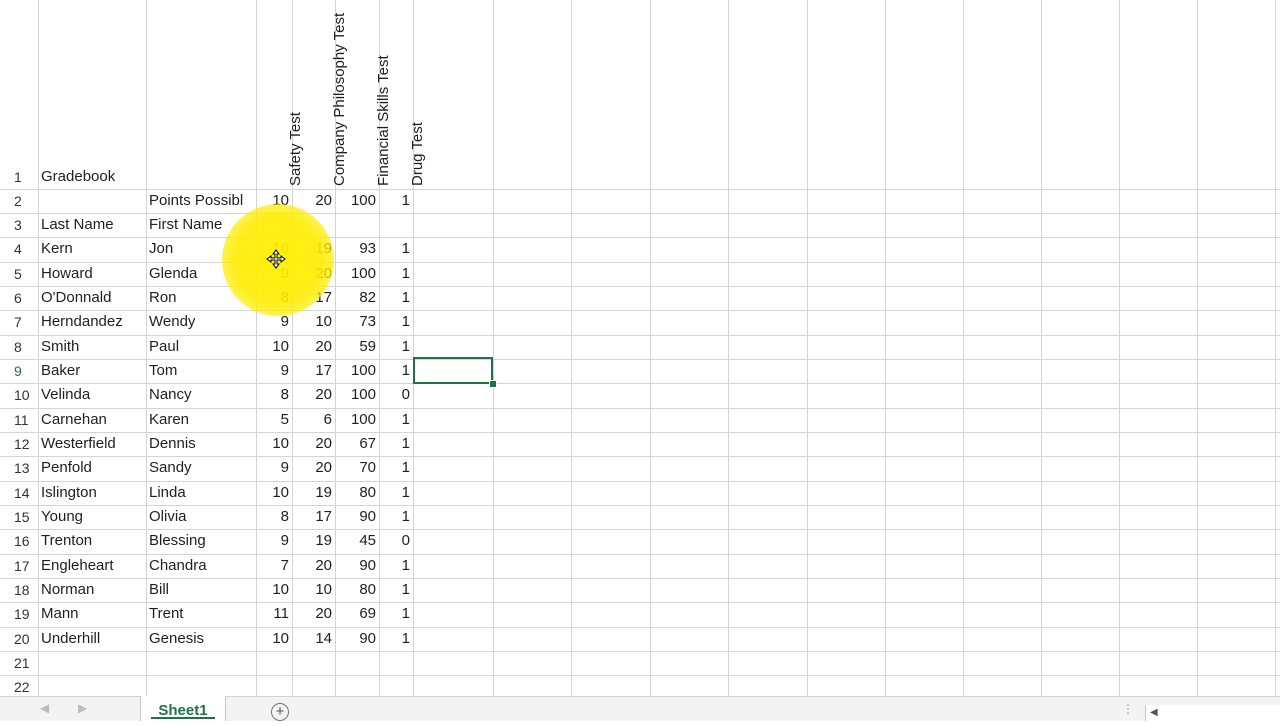 This screenshot has height=726, width=1280. Describe the element at coordinates (1154, 712) in the screenshot. I see `scroll-left-icon: ◀` at that location.